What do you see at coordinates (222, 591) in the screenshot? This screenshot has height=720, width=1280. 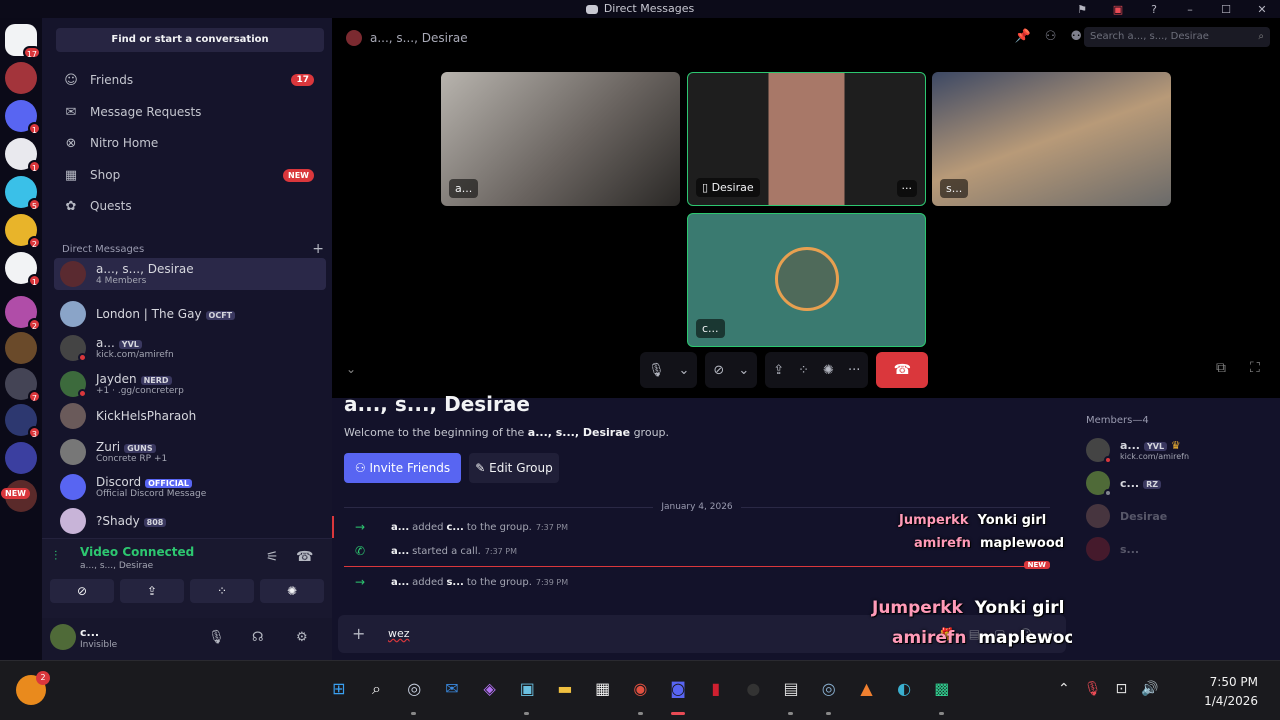 I see `activities-button: ⁘` at bounding box center [222, 591].